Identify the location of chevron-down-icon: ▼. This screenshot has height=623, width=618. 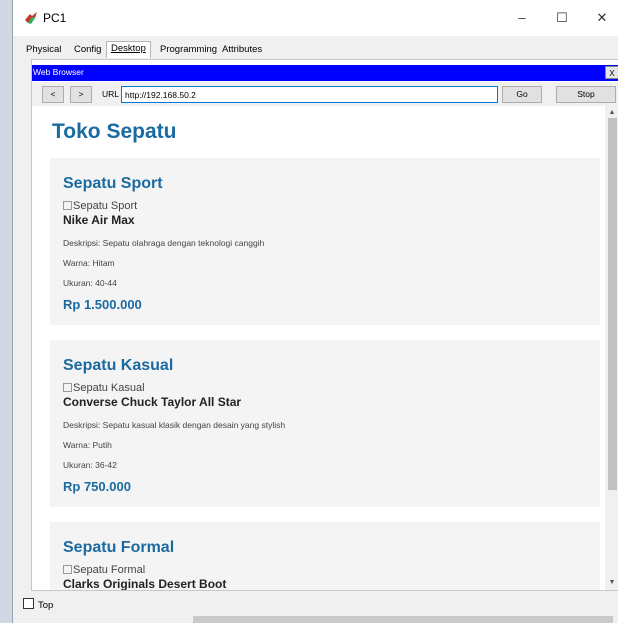
(611, 583).